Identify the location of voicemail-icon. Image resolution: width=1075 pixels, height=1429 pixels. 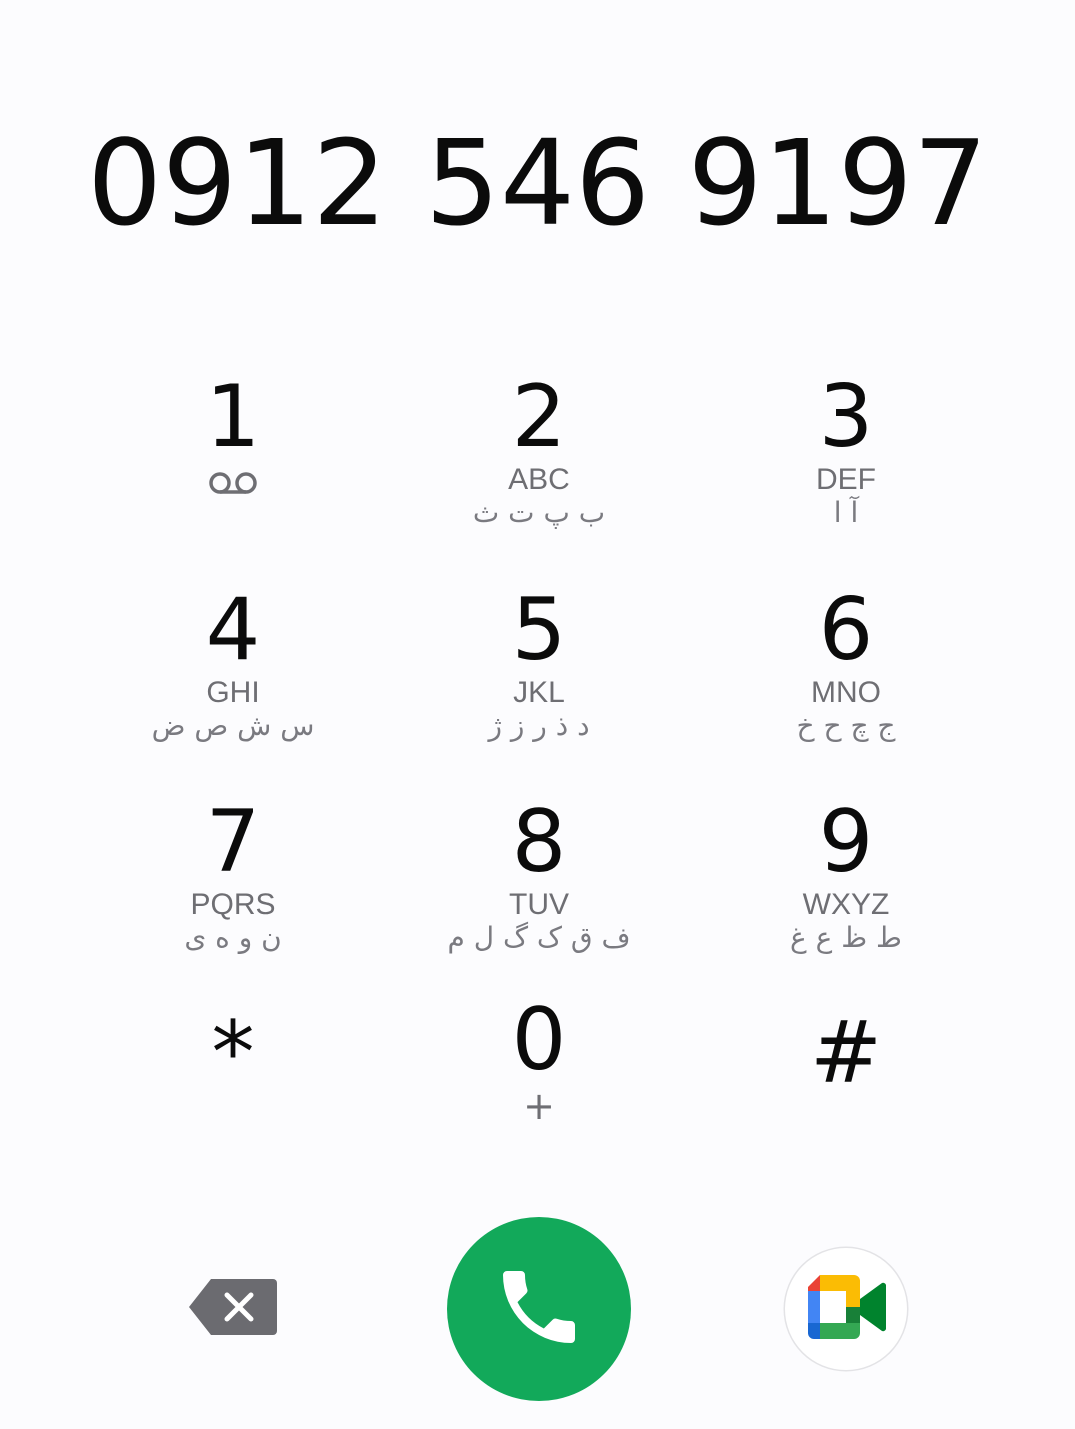
(233, 485).